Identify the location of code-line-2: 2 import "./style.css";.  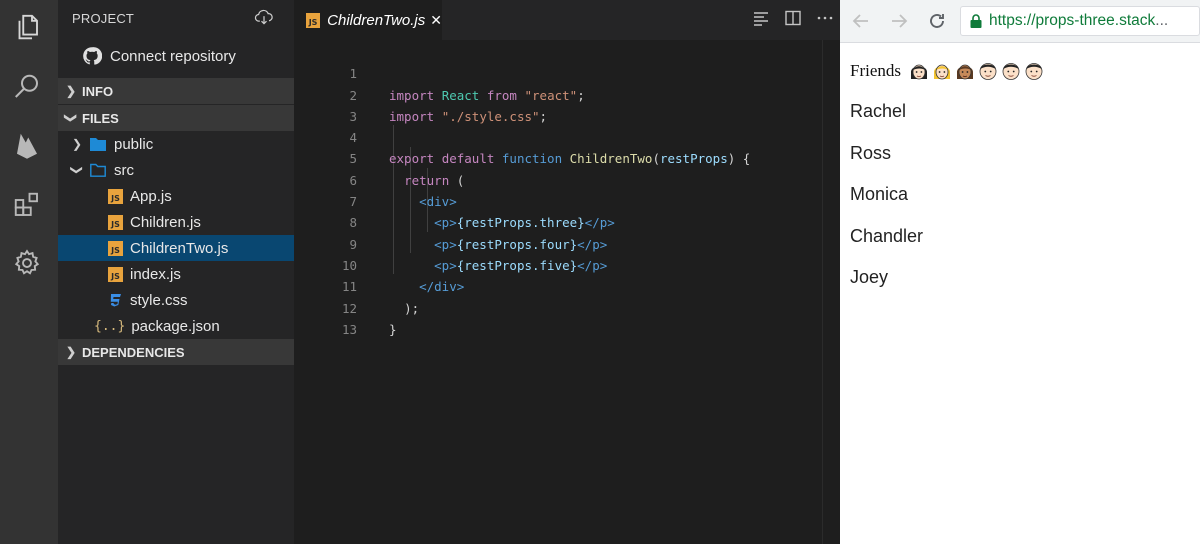
(567, 93).